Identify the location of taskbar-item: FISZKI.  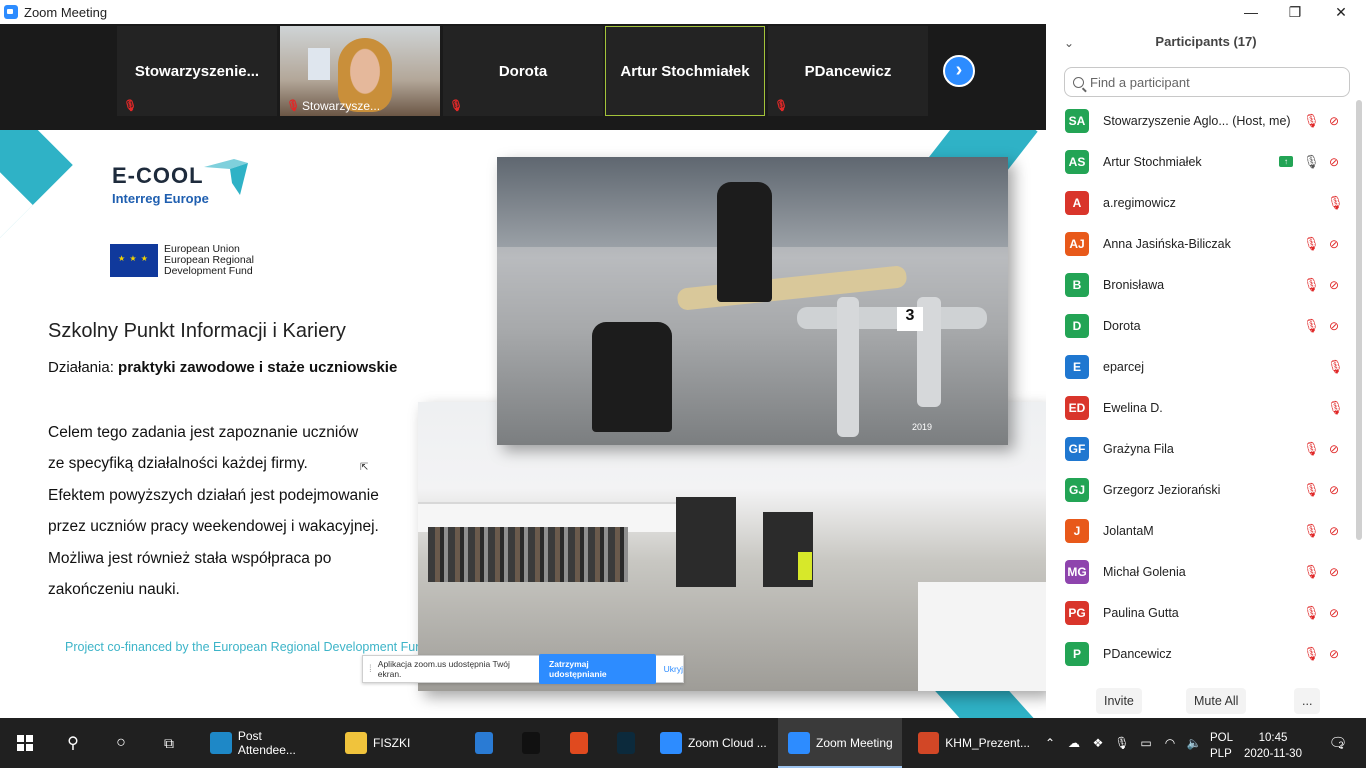
(395, 743).